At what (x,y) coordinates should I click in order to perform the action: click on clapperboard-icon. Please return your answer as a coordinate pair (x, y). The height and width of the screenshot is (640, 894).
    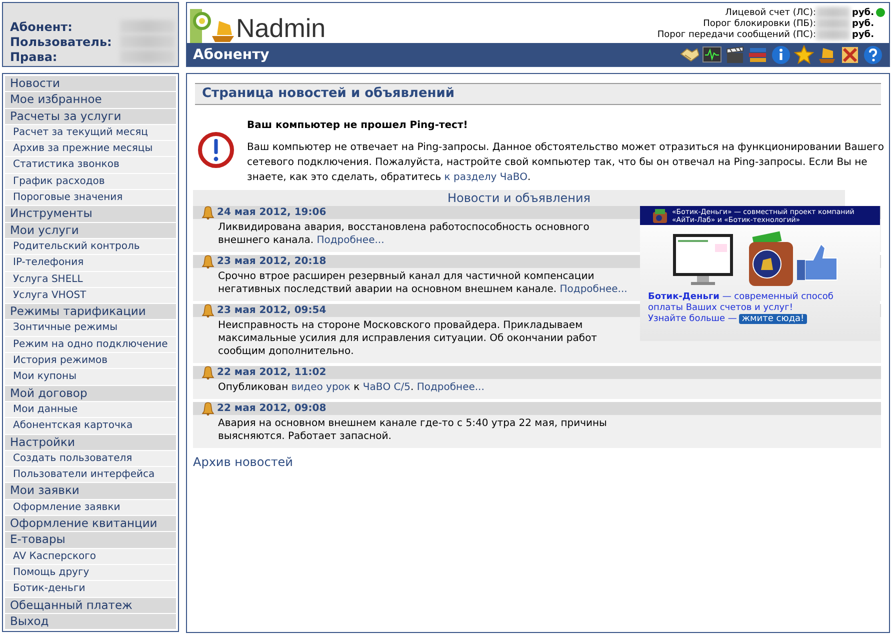
    Looking at the image, I should click on (735, 54).